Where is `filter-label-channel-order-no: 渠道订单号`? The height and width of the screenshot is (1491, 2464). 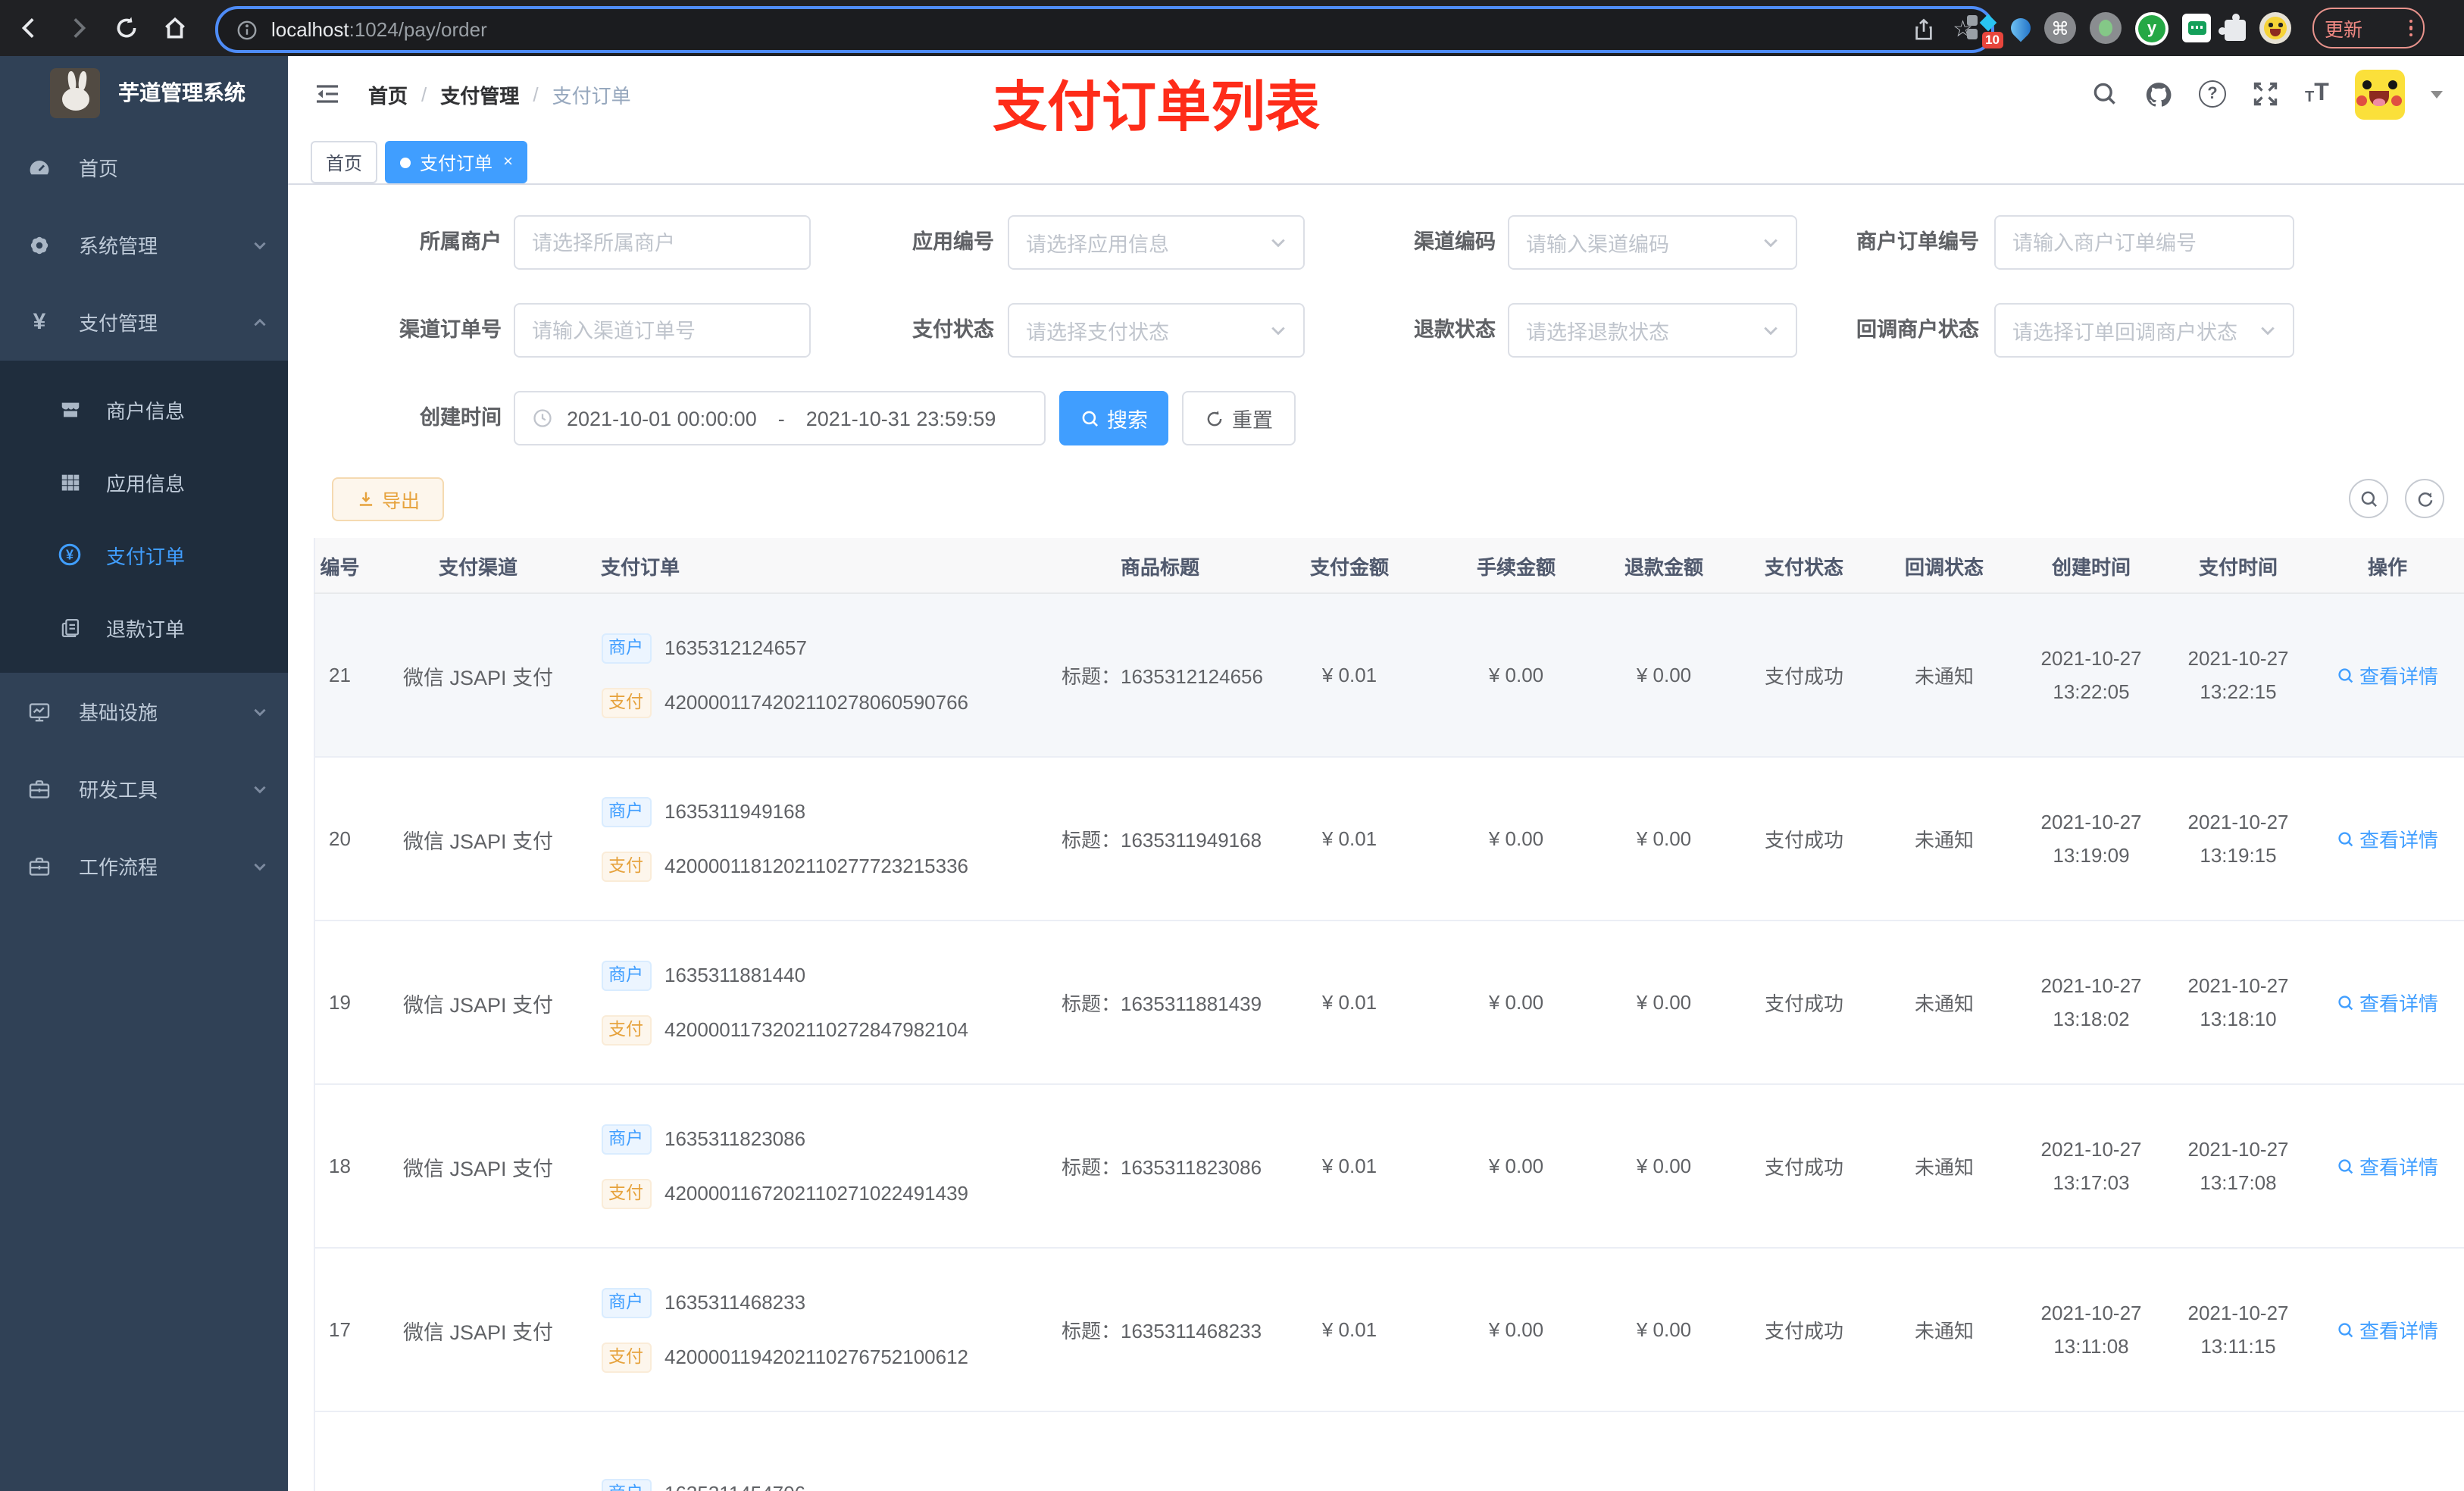
filter-label-channel-order-no: 渠道订单号 is located at coordinates (450, 329).